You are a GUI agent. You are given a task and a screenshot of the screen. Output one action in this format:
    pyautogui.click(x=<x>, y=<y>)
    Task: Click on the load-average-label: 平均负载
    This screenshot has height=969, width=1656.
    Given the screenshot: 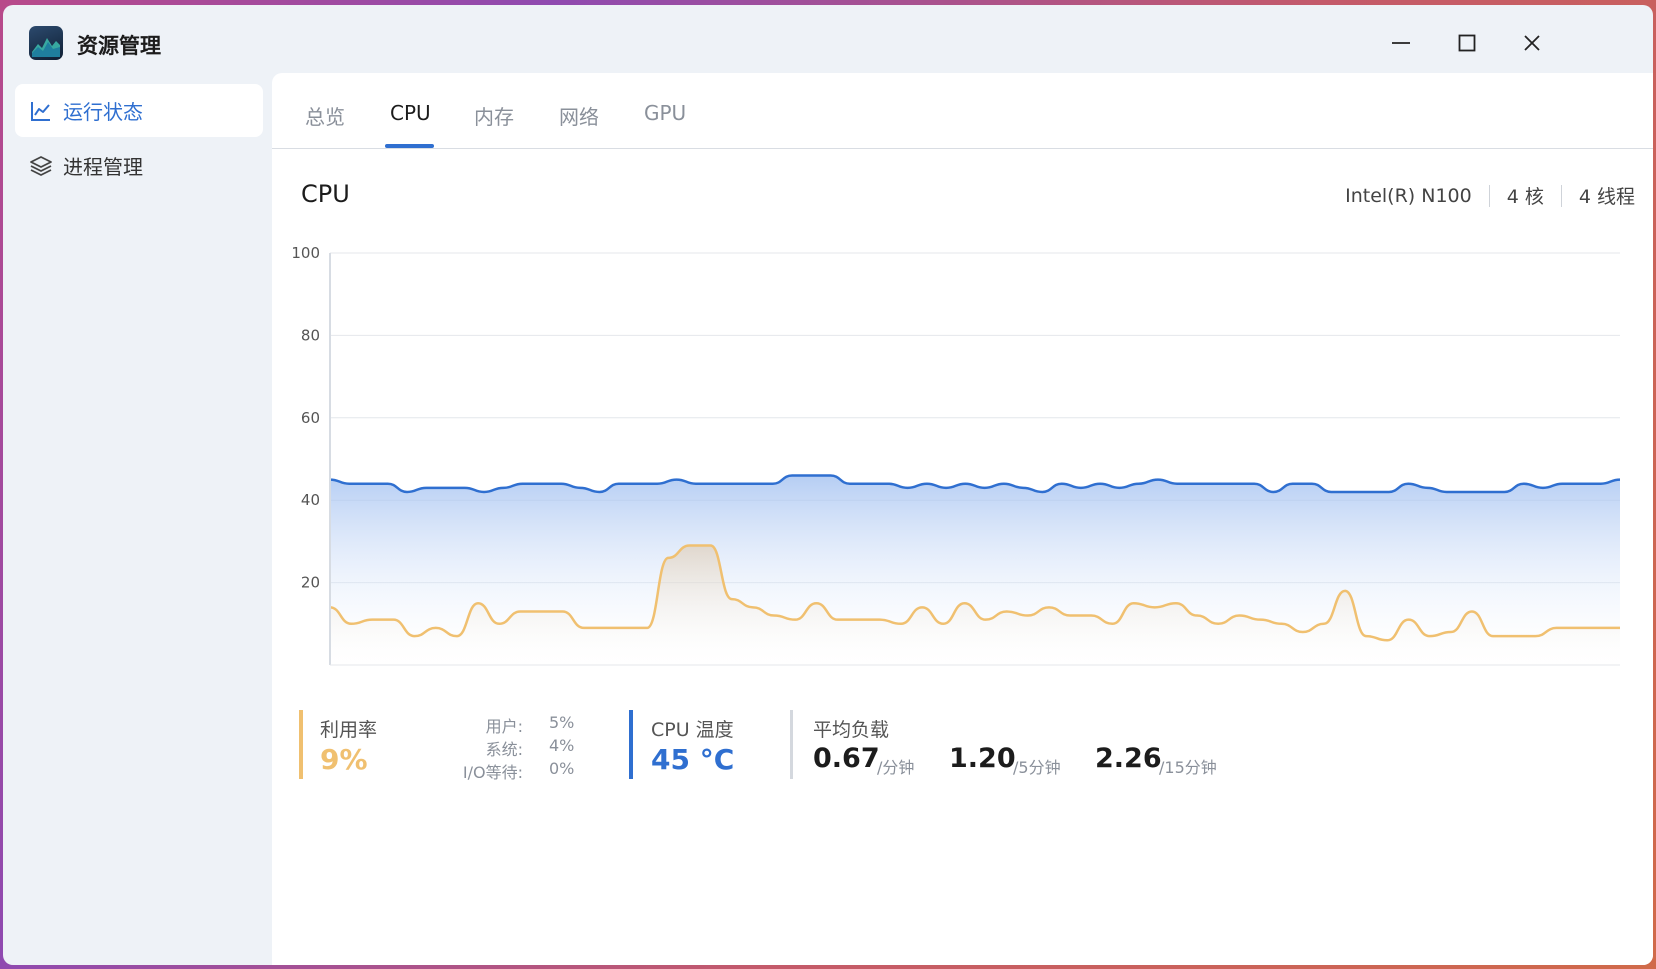 What is the action you would take?
    pyautogui.click(x=851, y=730)
    